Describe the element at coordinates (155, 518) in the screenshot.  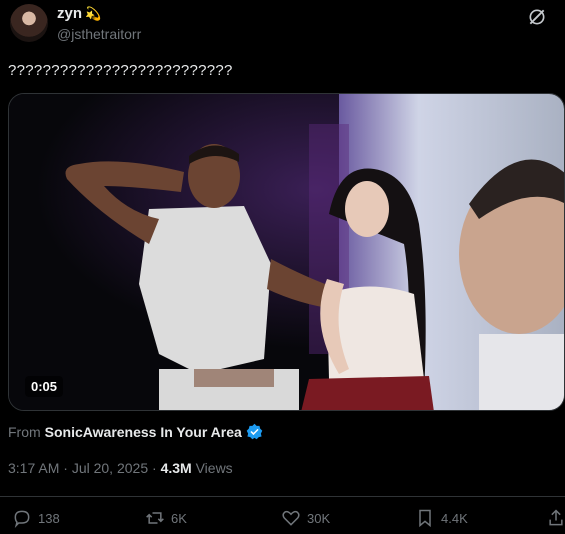
I see `repost-icon` at that location.